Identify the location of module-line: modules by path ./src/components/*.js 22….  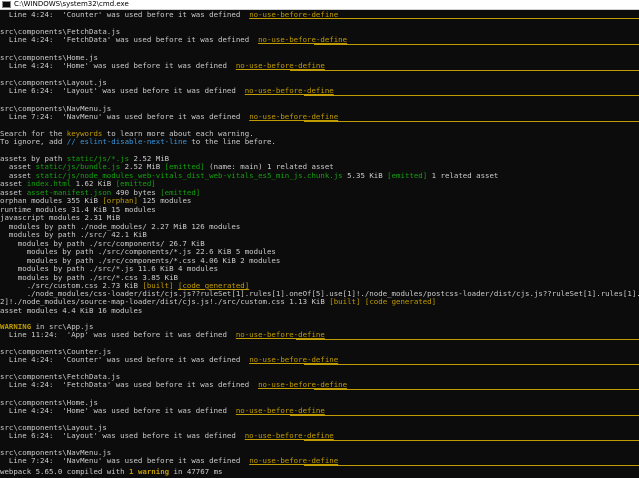
(138, 251).